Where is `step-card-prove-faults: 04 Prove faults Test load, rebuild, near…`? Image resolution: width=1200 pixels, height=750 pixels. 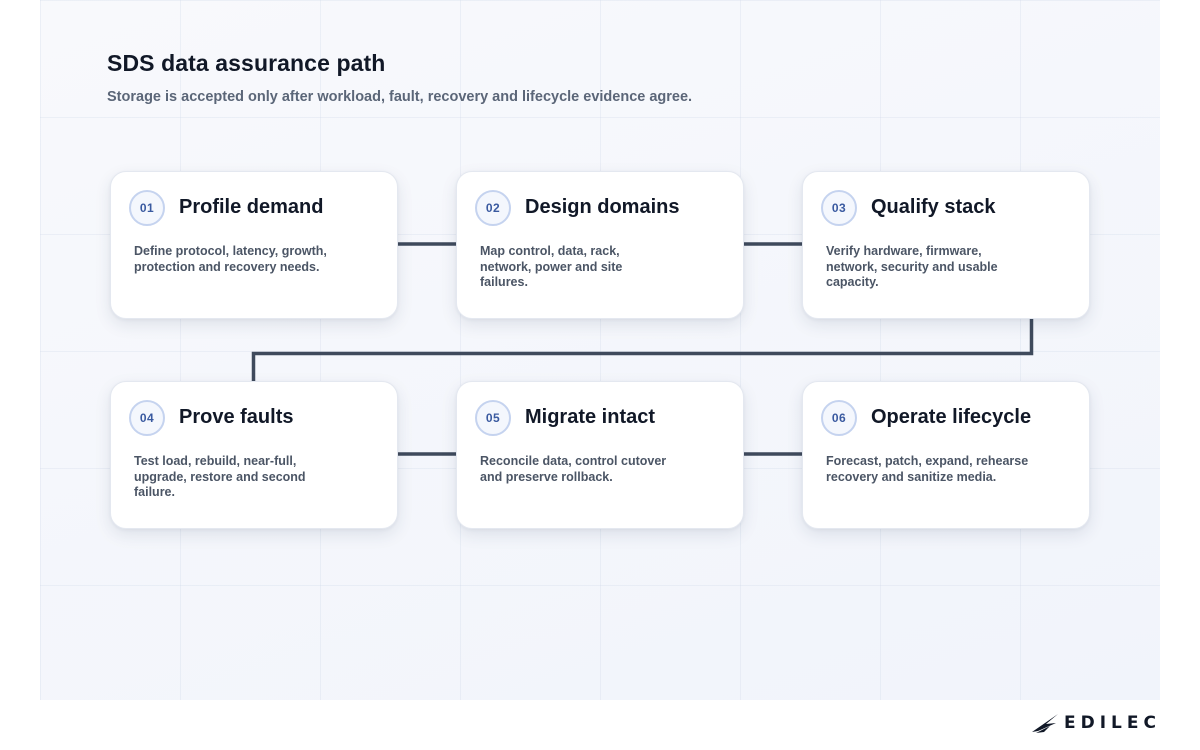
step-card-prove-faults: 04 Prove faults Test load, rebuild, near… is located at coordinates (254, 455).